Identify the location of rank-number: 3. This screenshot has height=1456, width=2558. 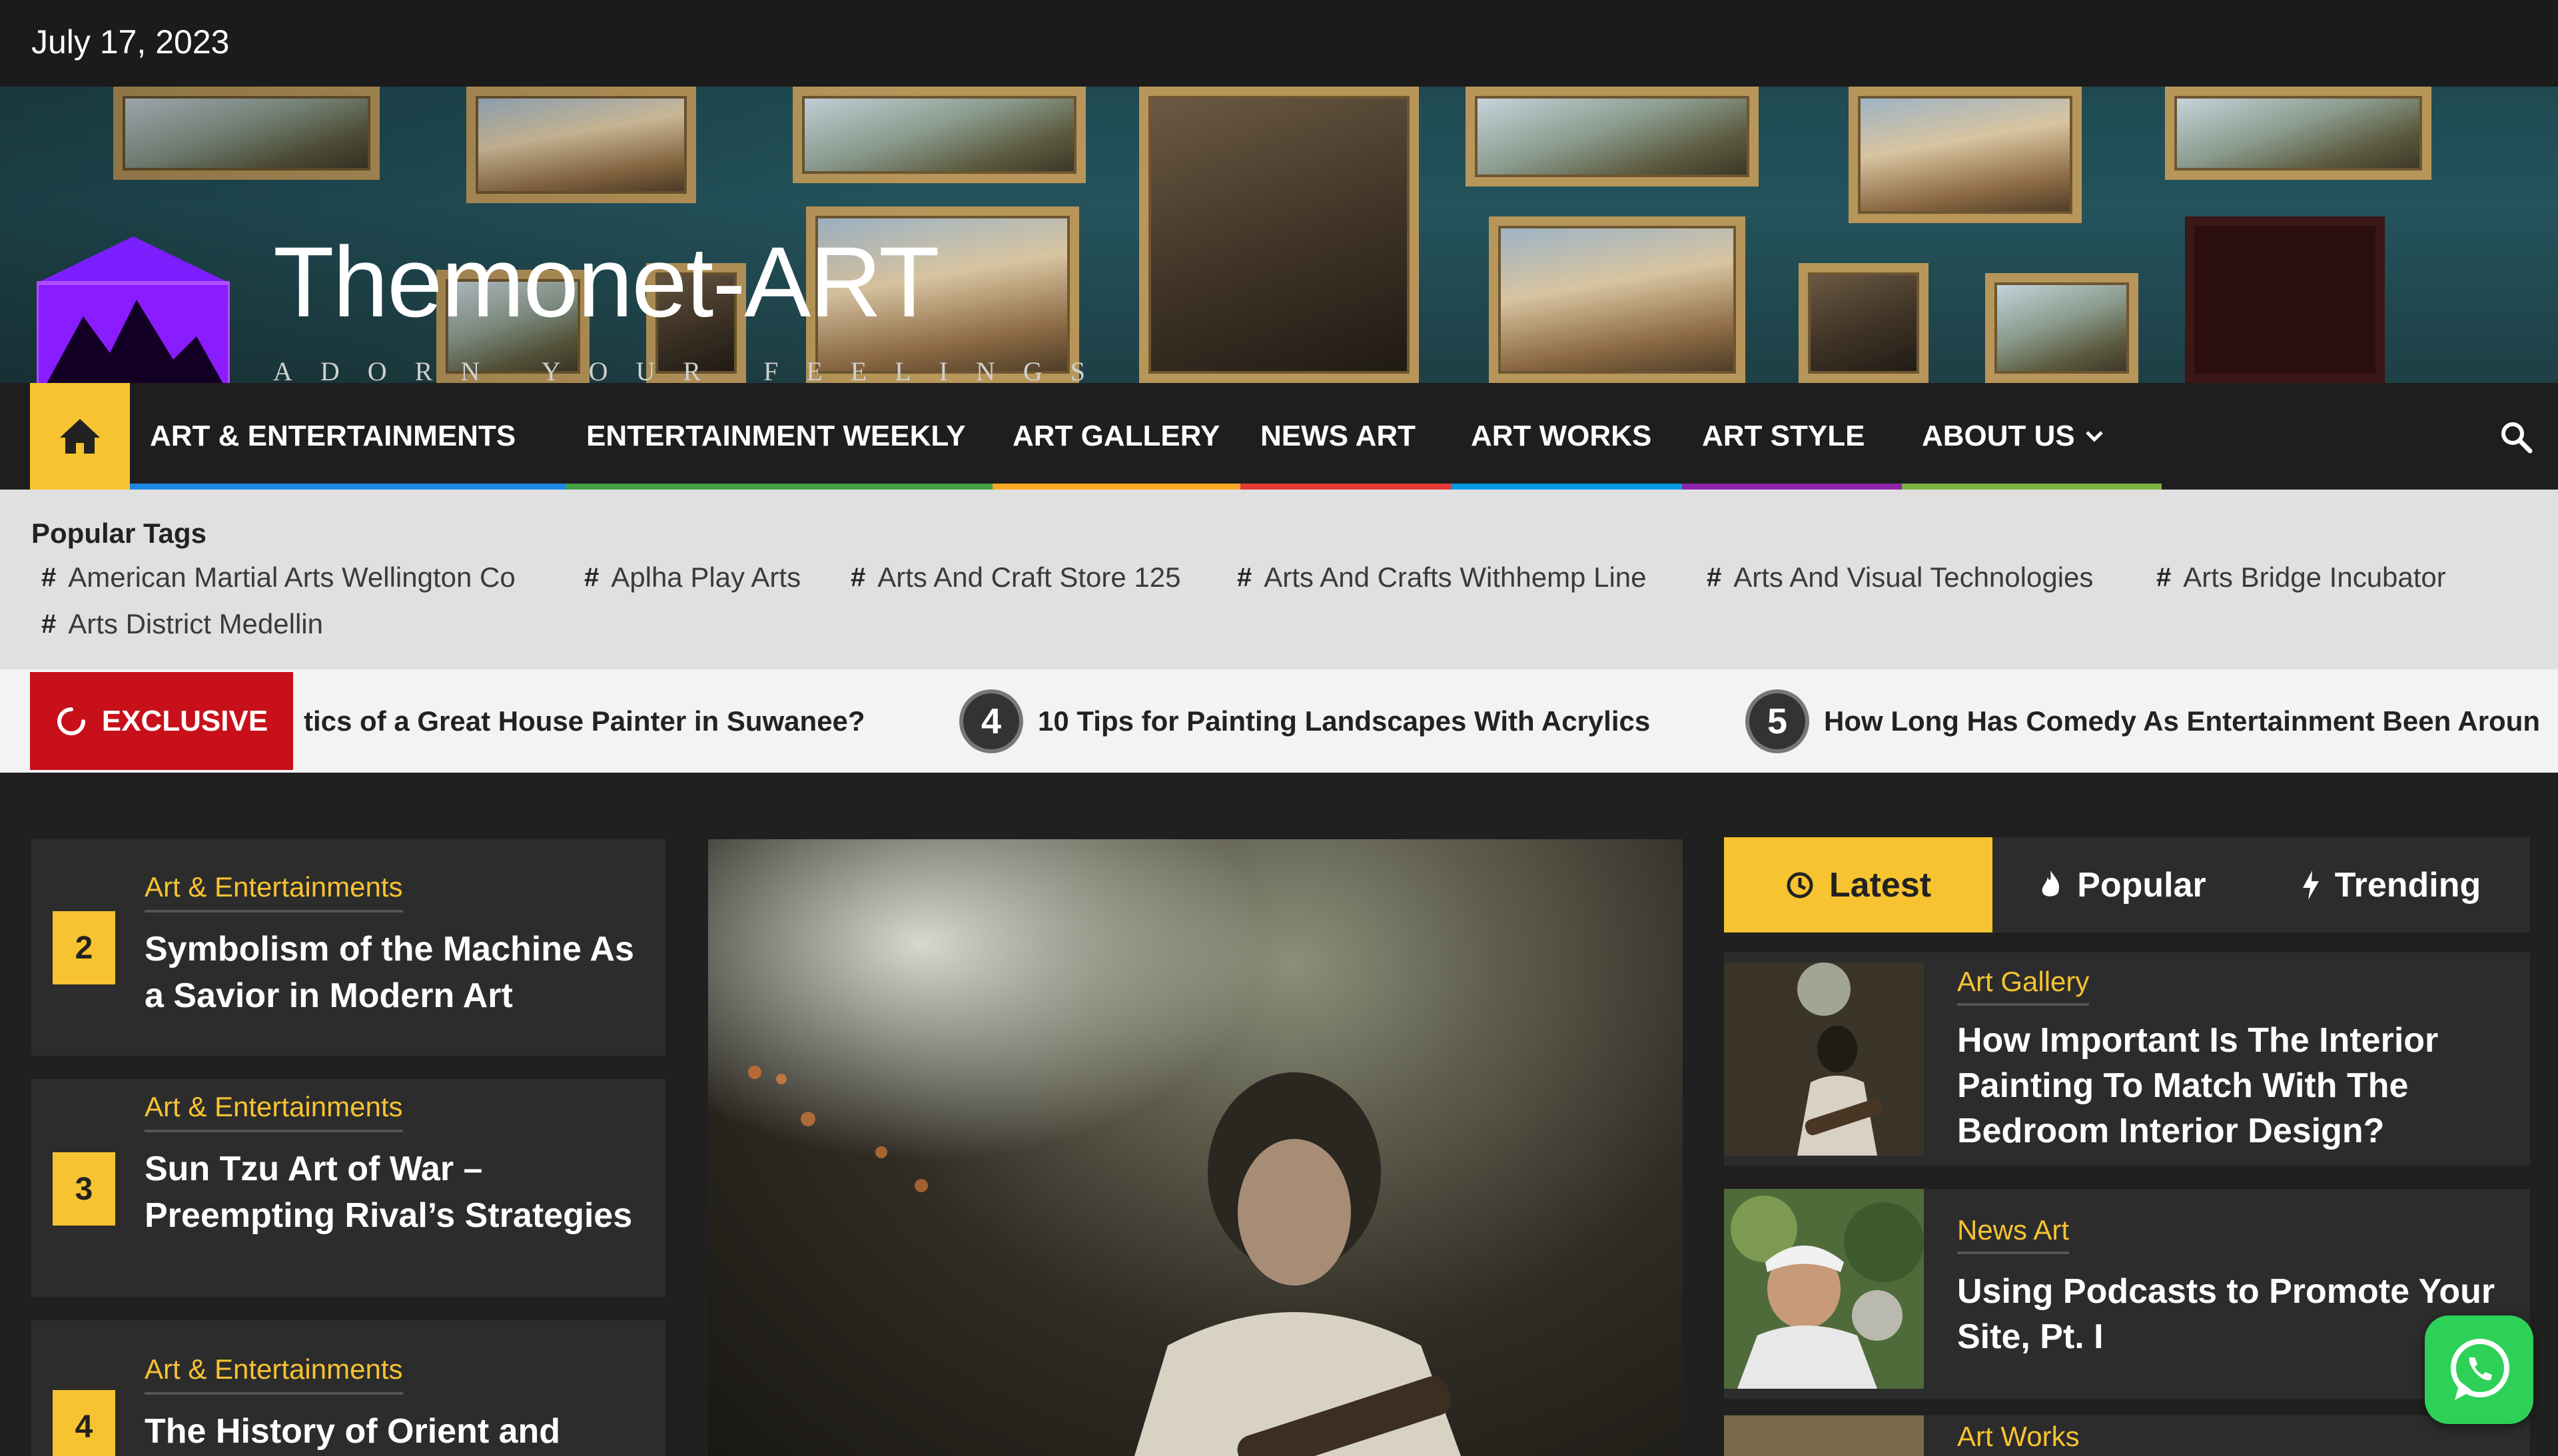
(84, 1189).